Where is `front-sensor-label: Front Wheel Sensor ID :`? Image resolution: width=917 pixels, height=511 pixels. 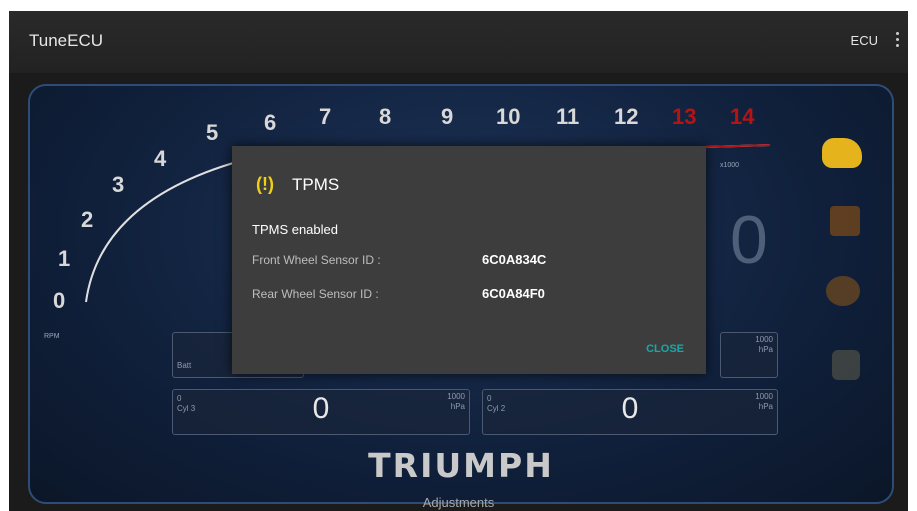
front-sensor-label: Front Wheel Sensor ID : is located at coordinates (316, 260).